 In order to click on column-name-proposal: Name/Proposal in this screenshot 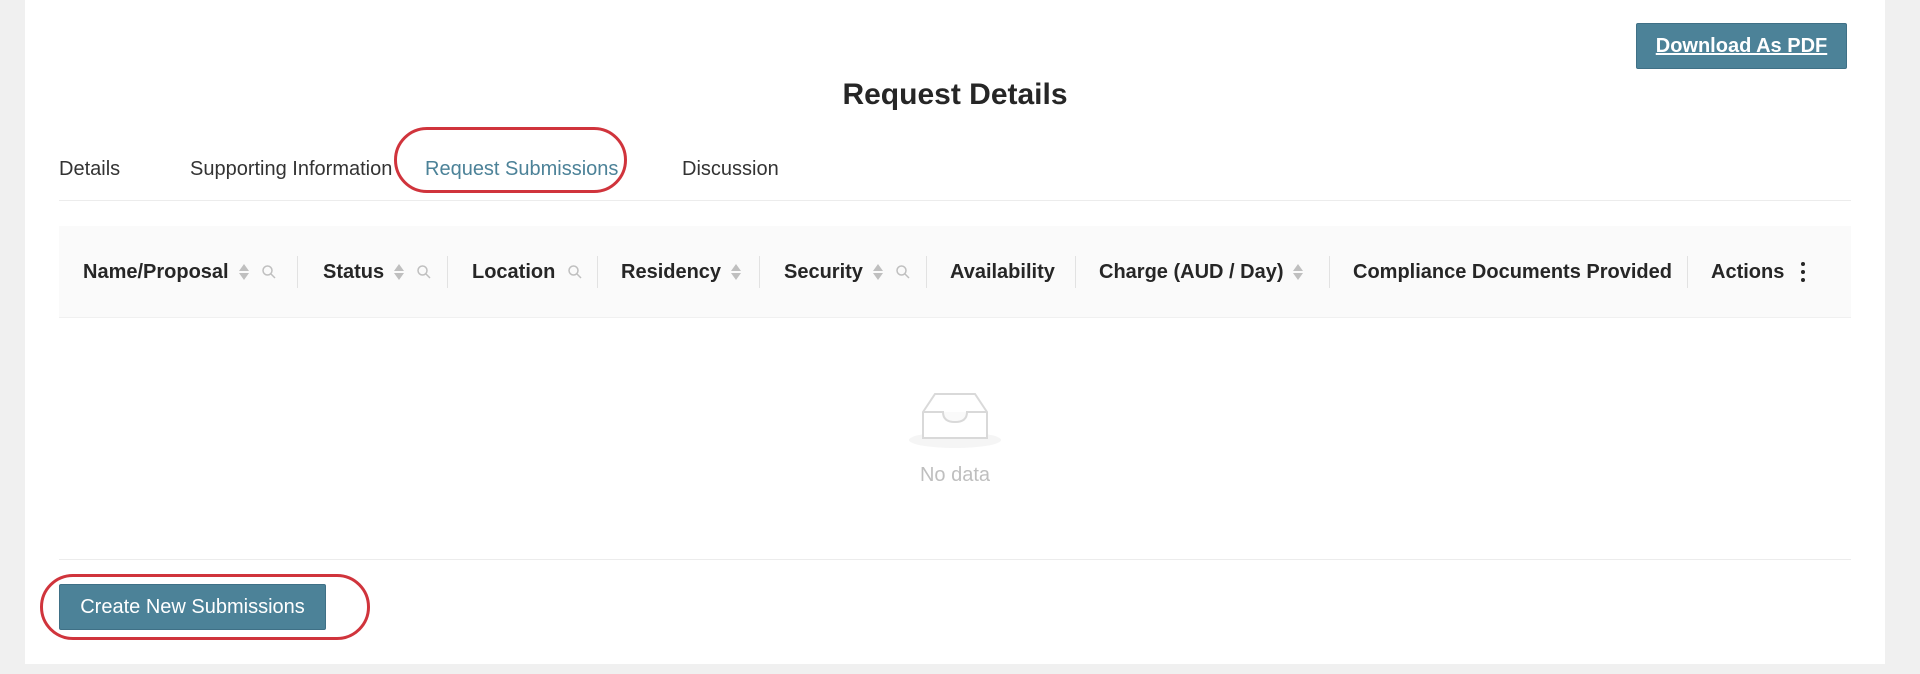, I will do `click(168, 272)`.